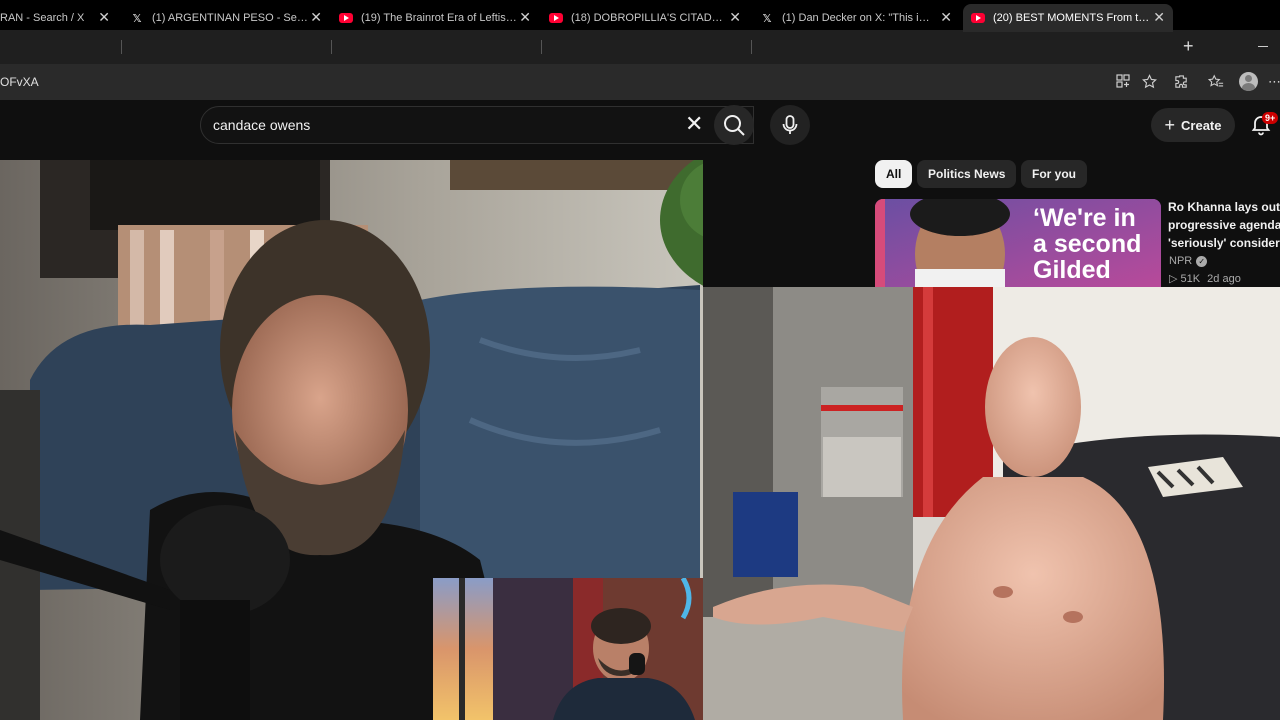 This screenshot has width=1280, height=720. I want to click on channel-name: NPR, so click(1181, 261).